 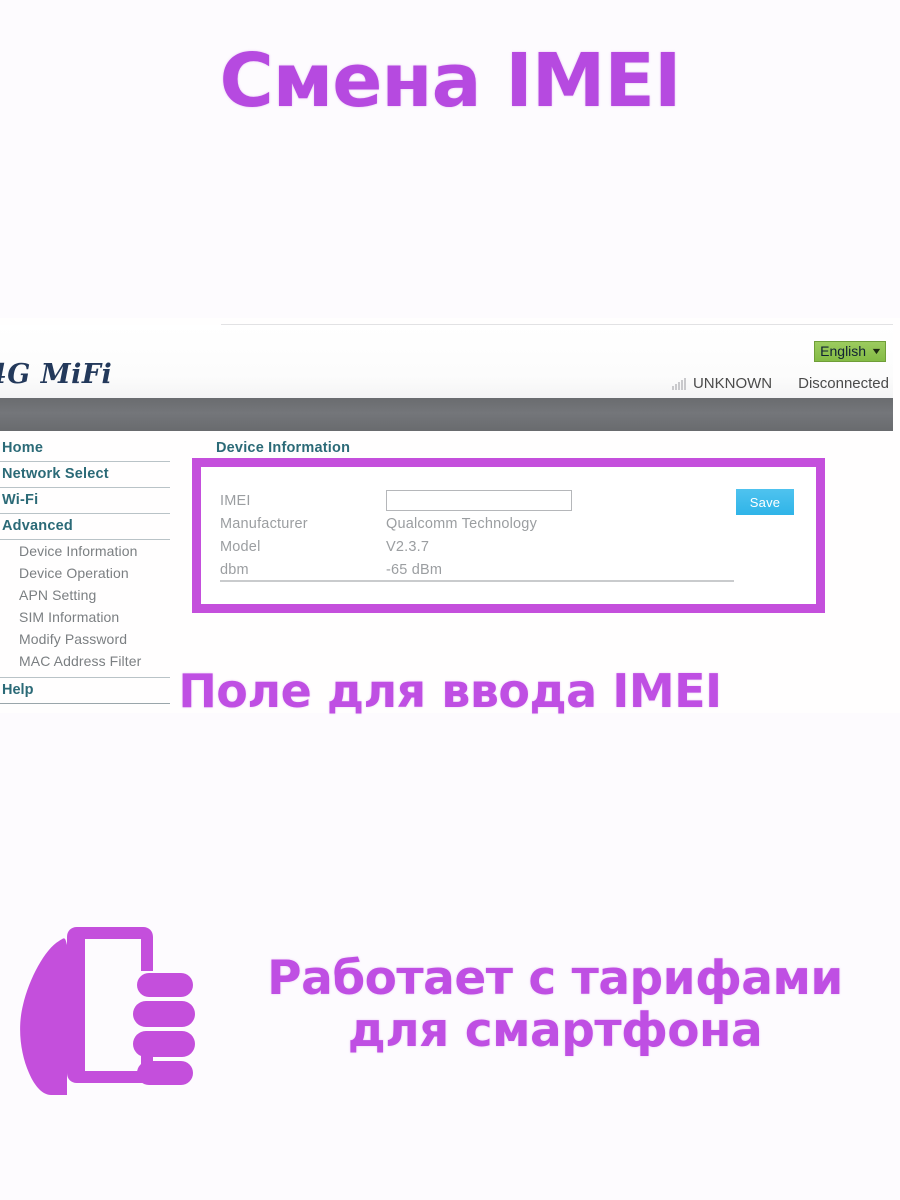 What do you see at coordinates (462, 523) in the screenshot?
I see `manufacturer-value: Qualcomm Technology` at bounding box center [462, 523].